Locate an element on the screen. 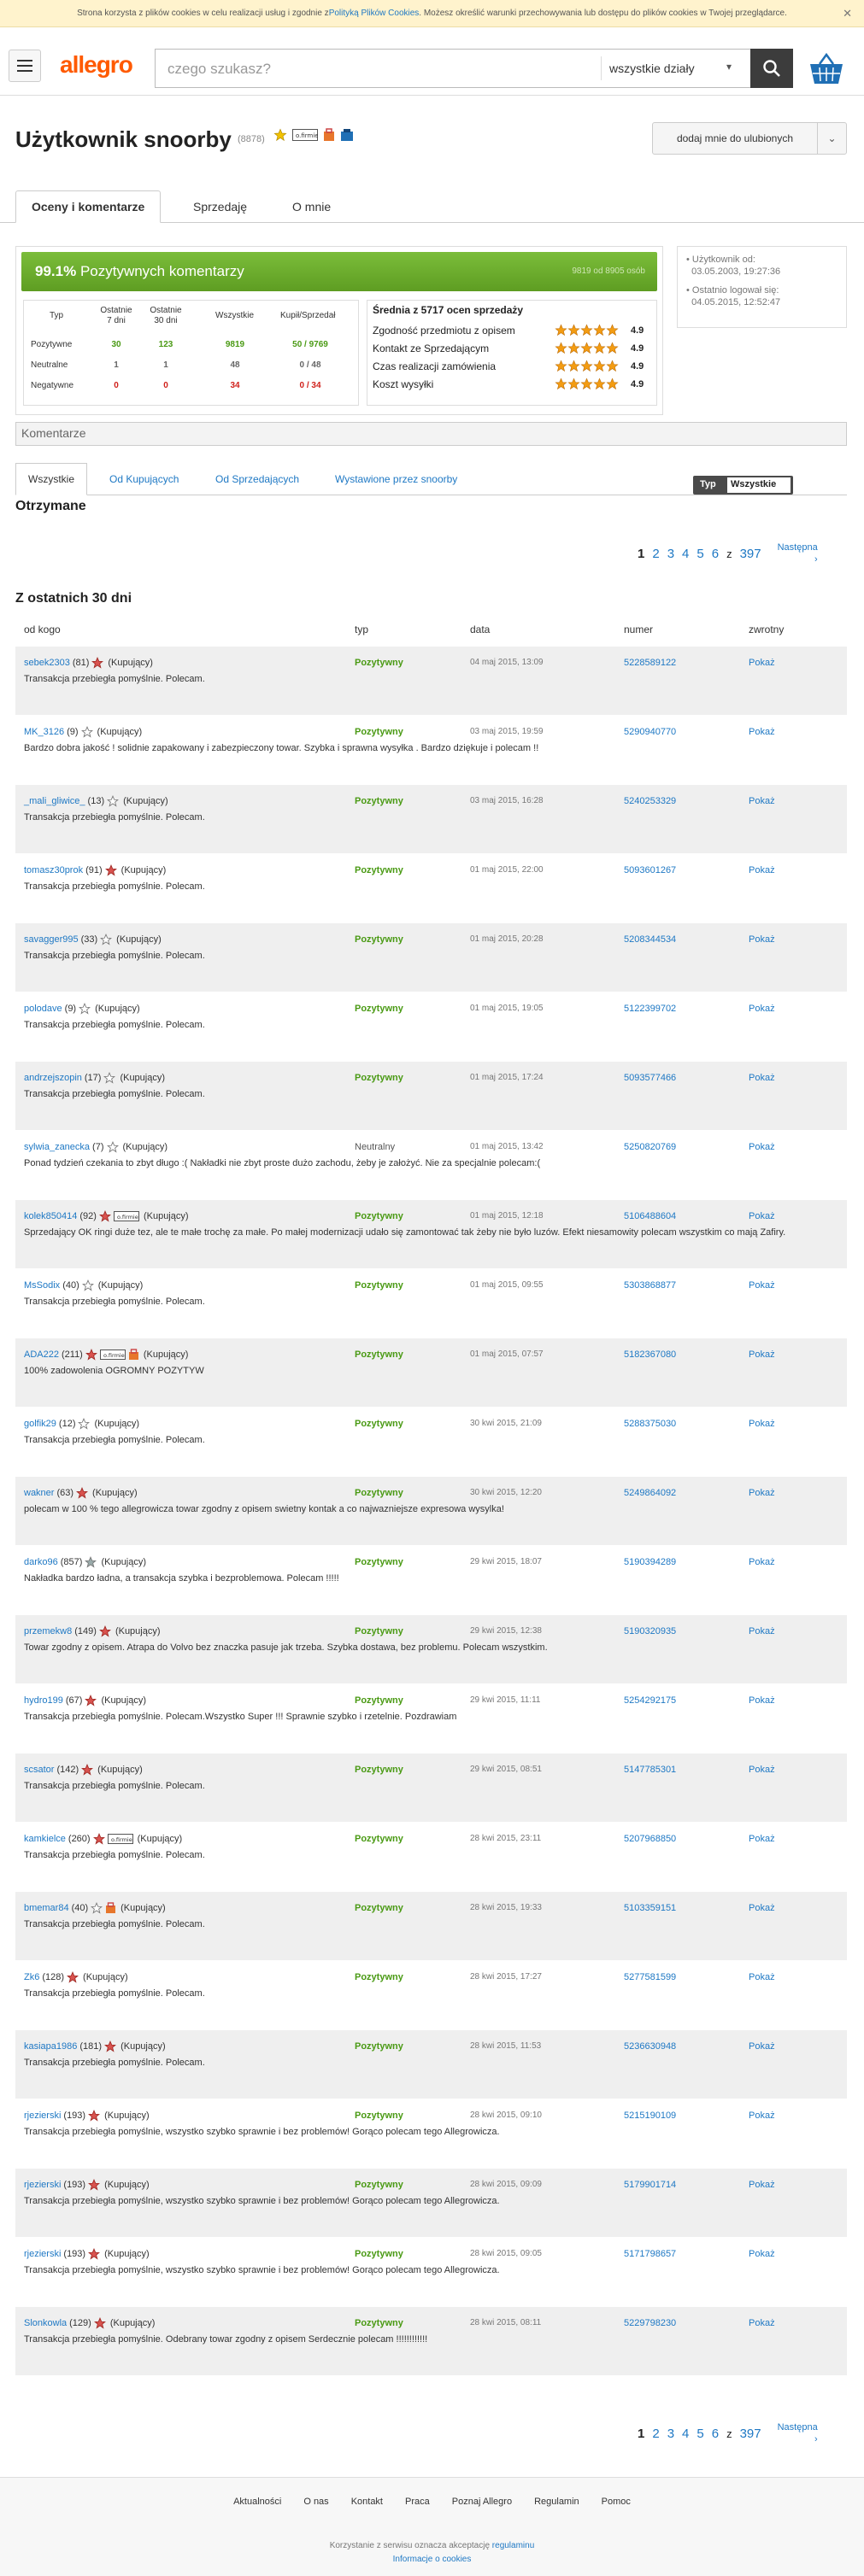  footer-link: Regulamin is located at coordinates (556, 2502).